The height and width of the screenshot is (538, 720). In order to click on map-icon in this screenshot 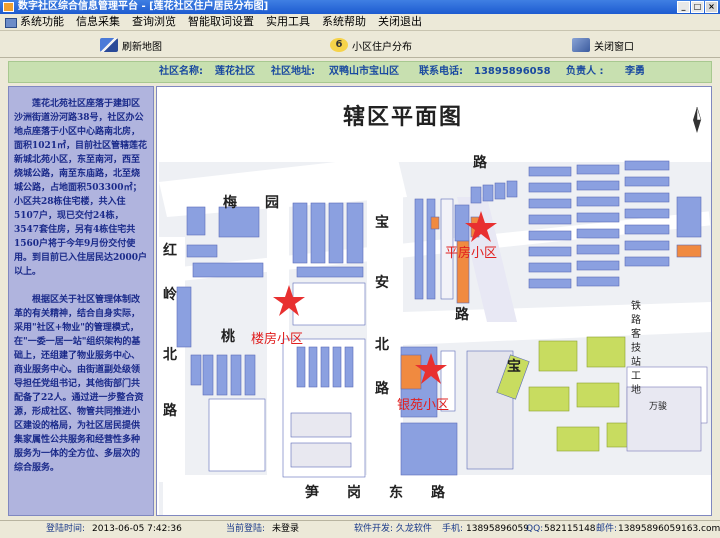, I will do `click(109, 45)`.